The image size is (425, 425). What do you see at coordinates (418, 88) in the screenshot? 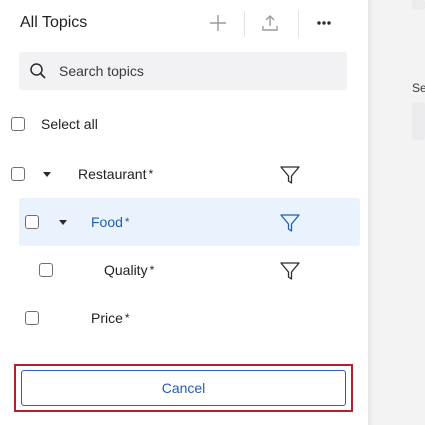
I see `right-pane-label: Se` at bounding box center [418, 88].